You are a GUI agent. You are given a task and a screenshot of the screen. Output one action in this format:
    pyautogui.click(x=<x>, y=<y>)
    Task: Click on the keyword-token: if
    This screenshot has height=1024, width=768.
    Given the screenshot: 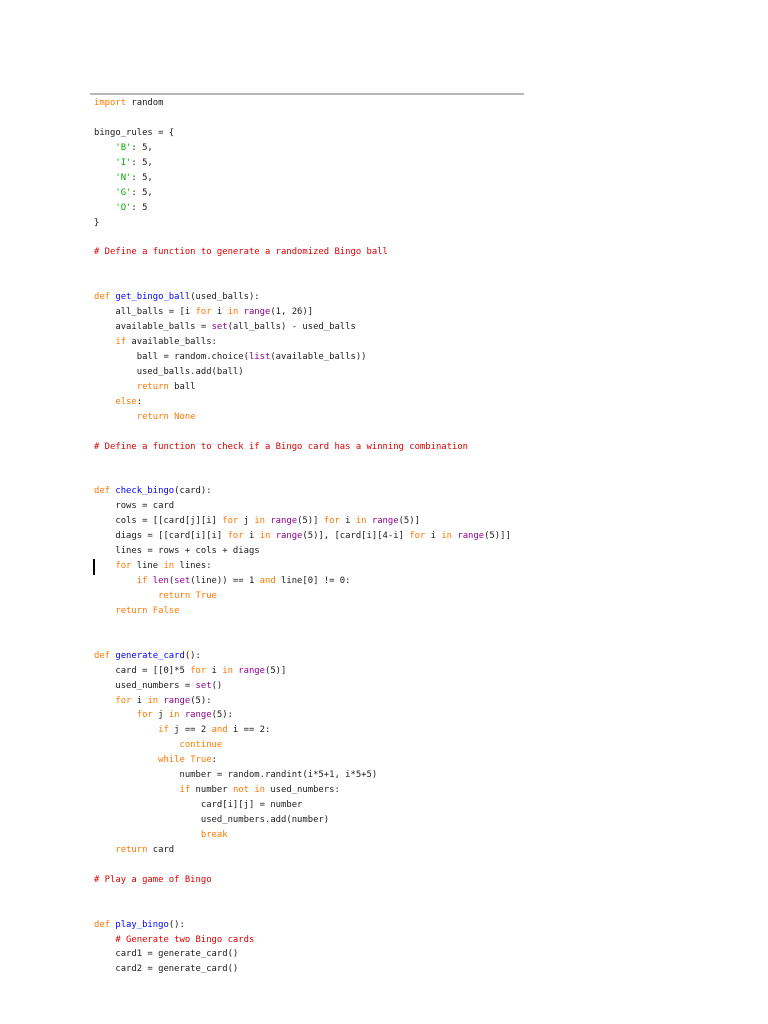 What is the action you would take?
    pyautogui.click(x=163, y=730)
    